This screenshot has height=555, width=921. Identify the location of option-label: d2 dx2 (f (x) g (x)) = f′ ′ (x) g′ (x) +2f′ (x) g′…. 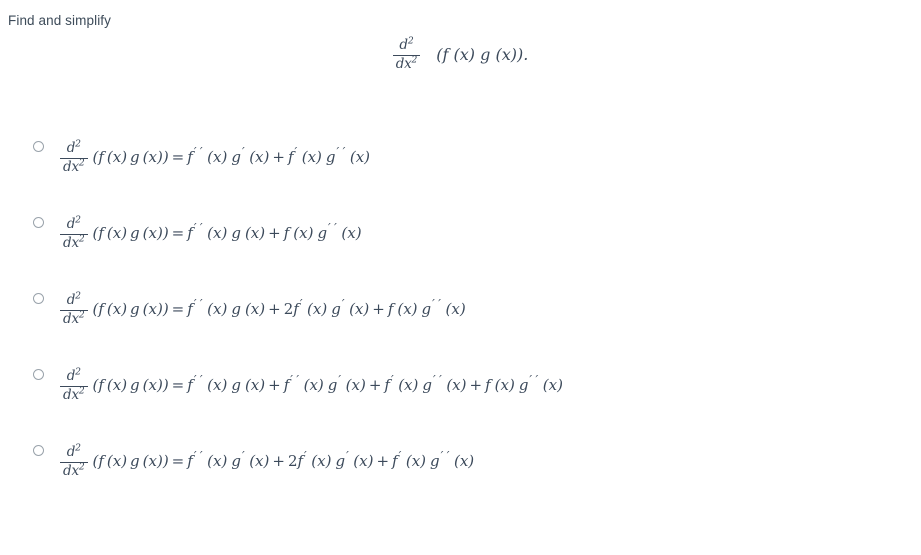
(490, 461).